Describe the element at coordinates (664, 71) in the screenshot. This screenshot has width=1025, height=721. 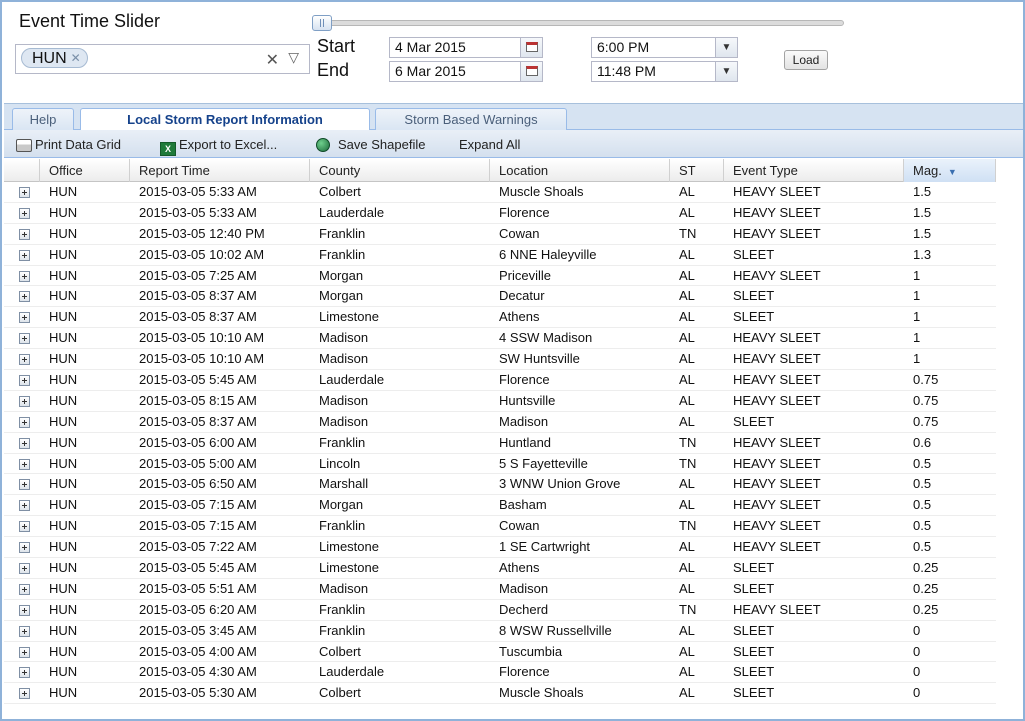
I see `end-time-select: 11:48 PM ▼` at that location.